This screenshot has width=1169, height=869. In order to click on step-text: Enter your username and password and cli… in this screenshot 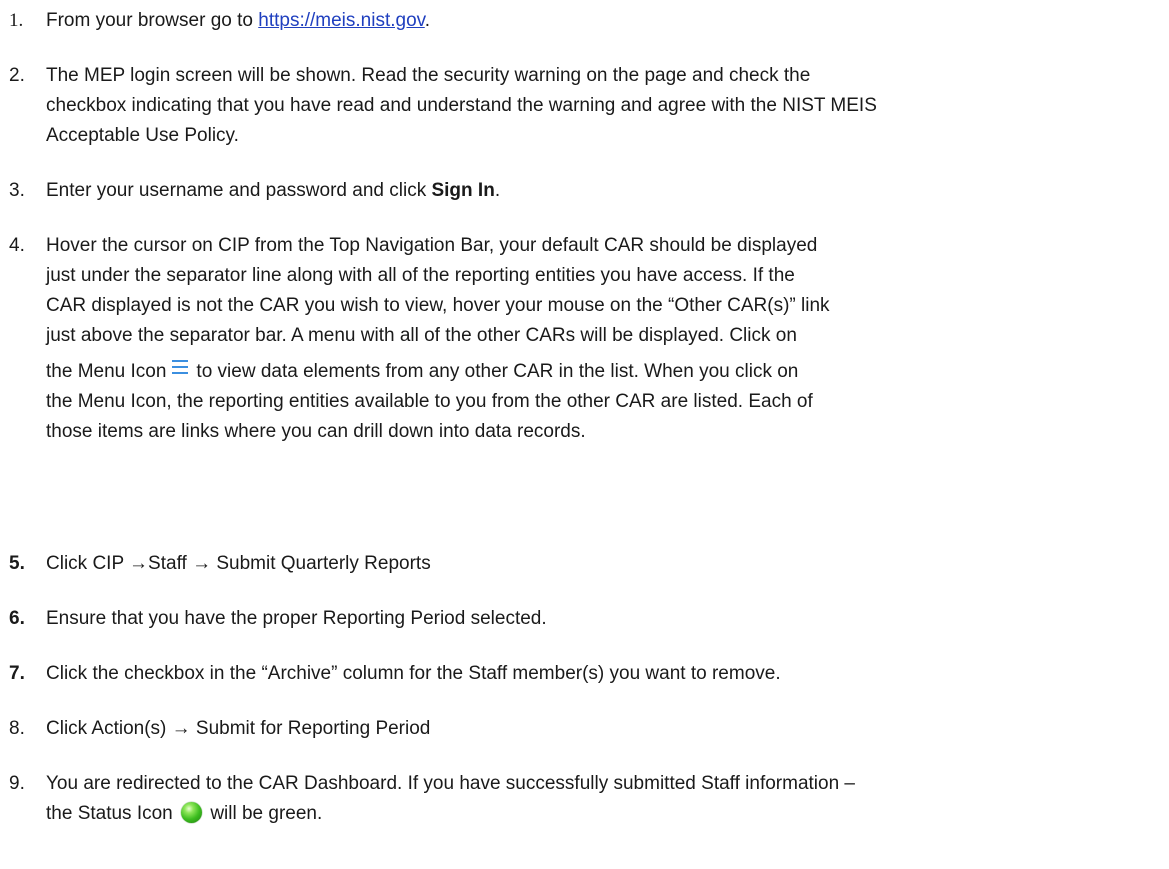, I will do `click(273, 190)`.